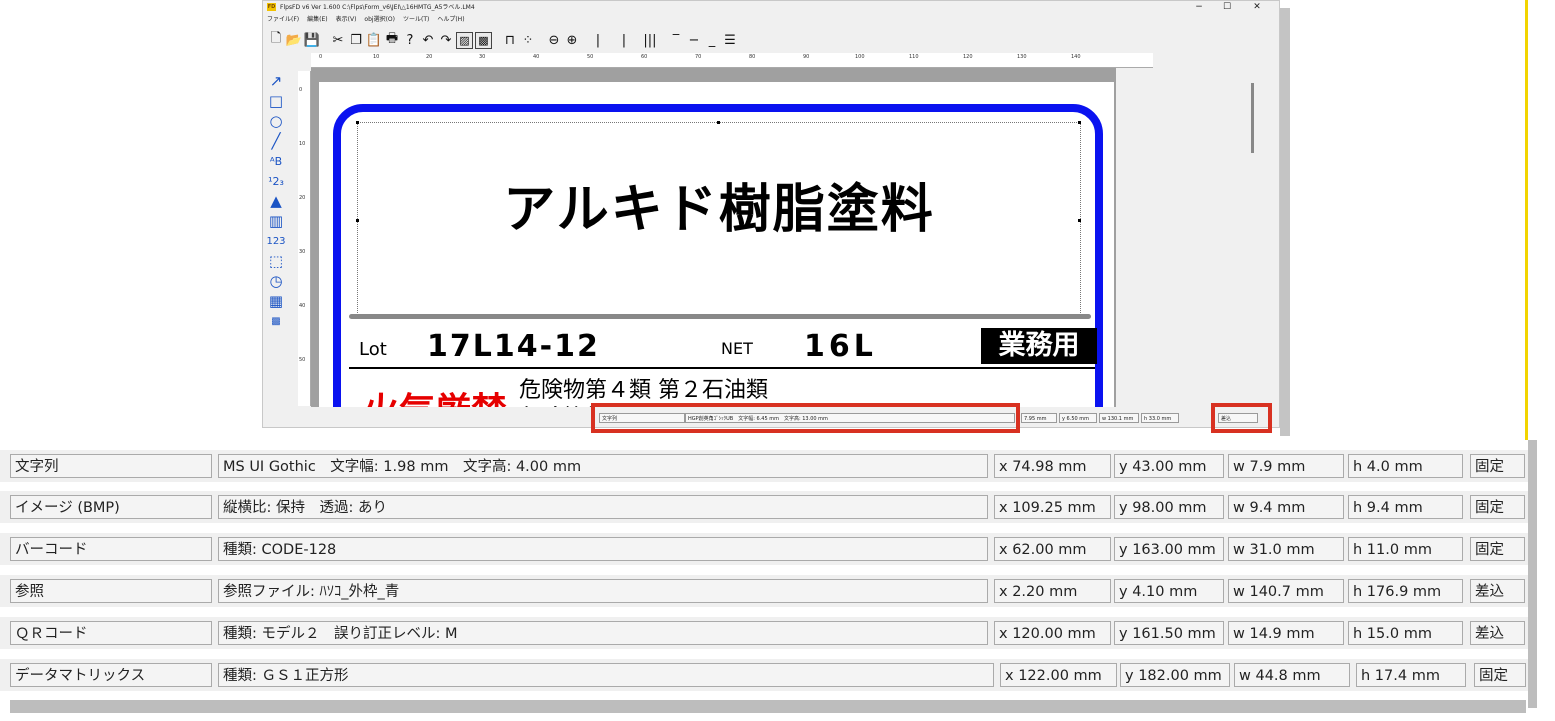 The image size is (1555, 721). I want to click on highlight-box-mode, so click(1241, 418).